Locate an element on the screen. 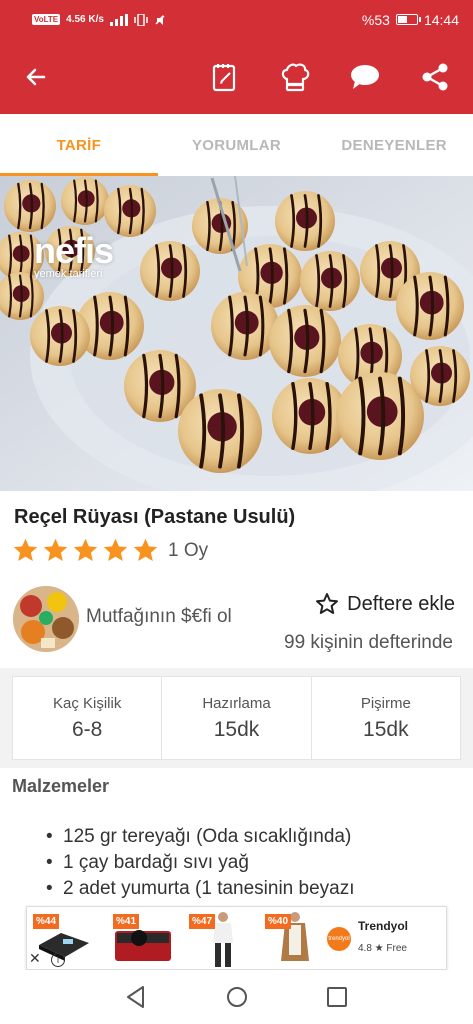  list-item: 125 gr tereyağı (Oda sıcaklığında) is located at coordinates (251, 837).